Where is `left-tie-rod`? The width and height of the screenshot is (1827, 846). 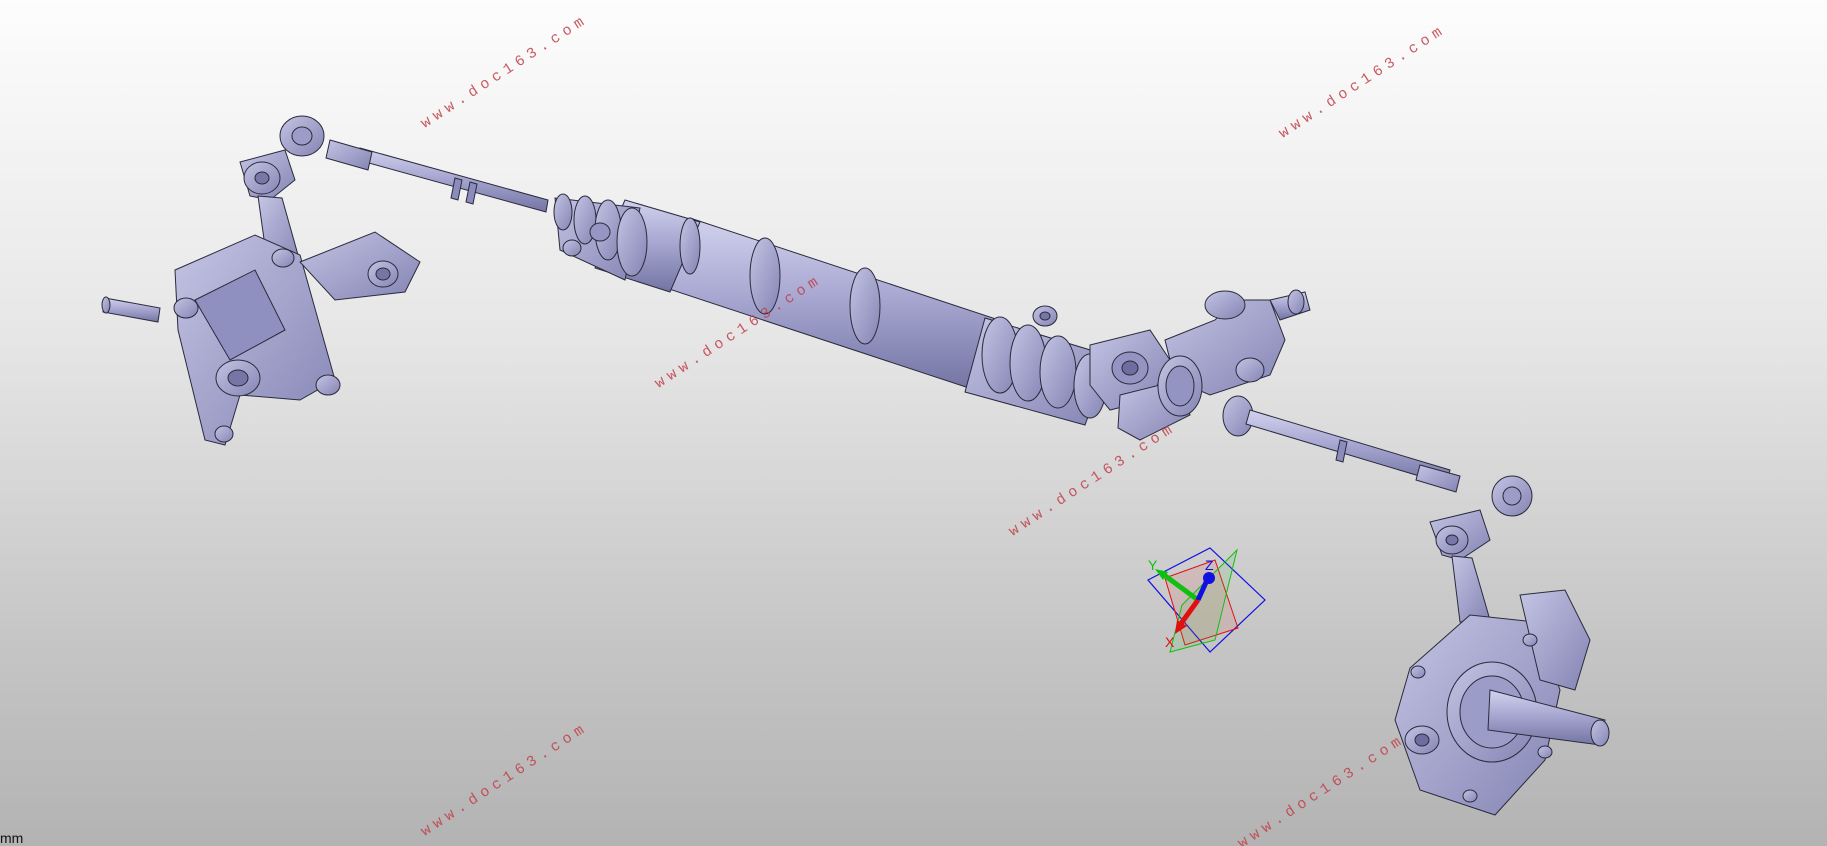 left-tie-rod is located at coordinates (414, 164).